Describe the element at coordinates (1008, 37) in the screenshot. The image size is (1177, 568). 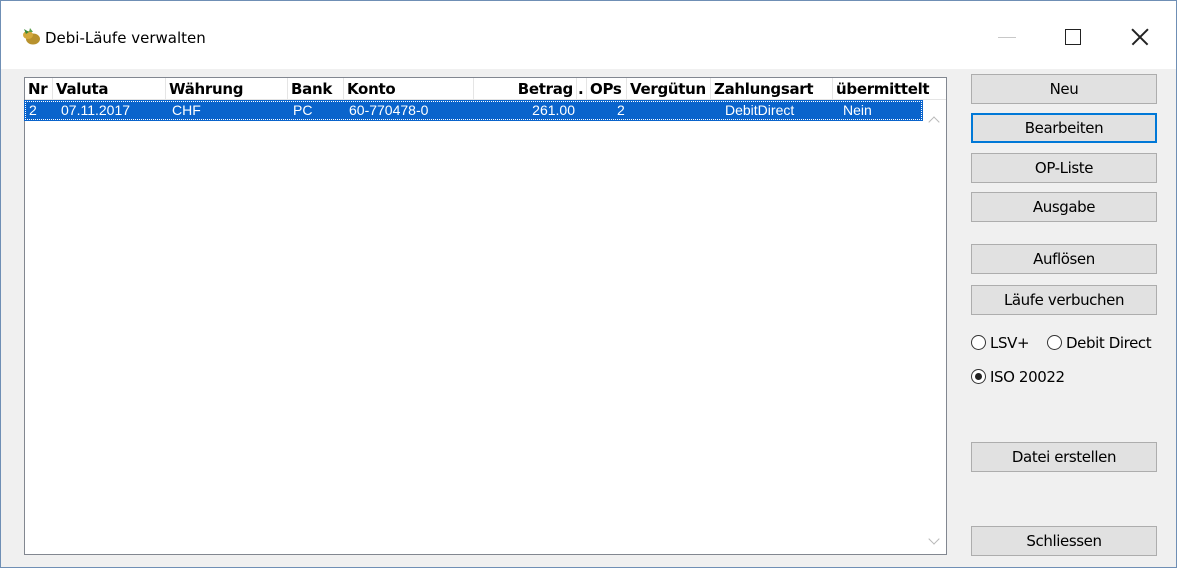
I see `minimize-button` at that location.